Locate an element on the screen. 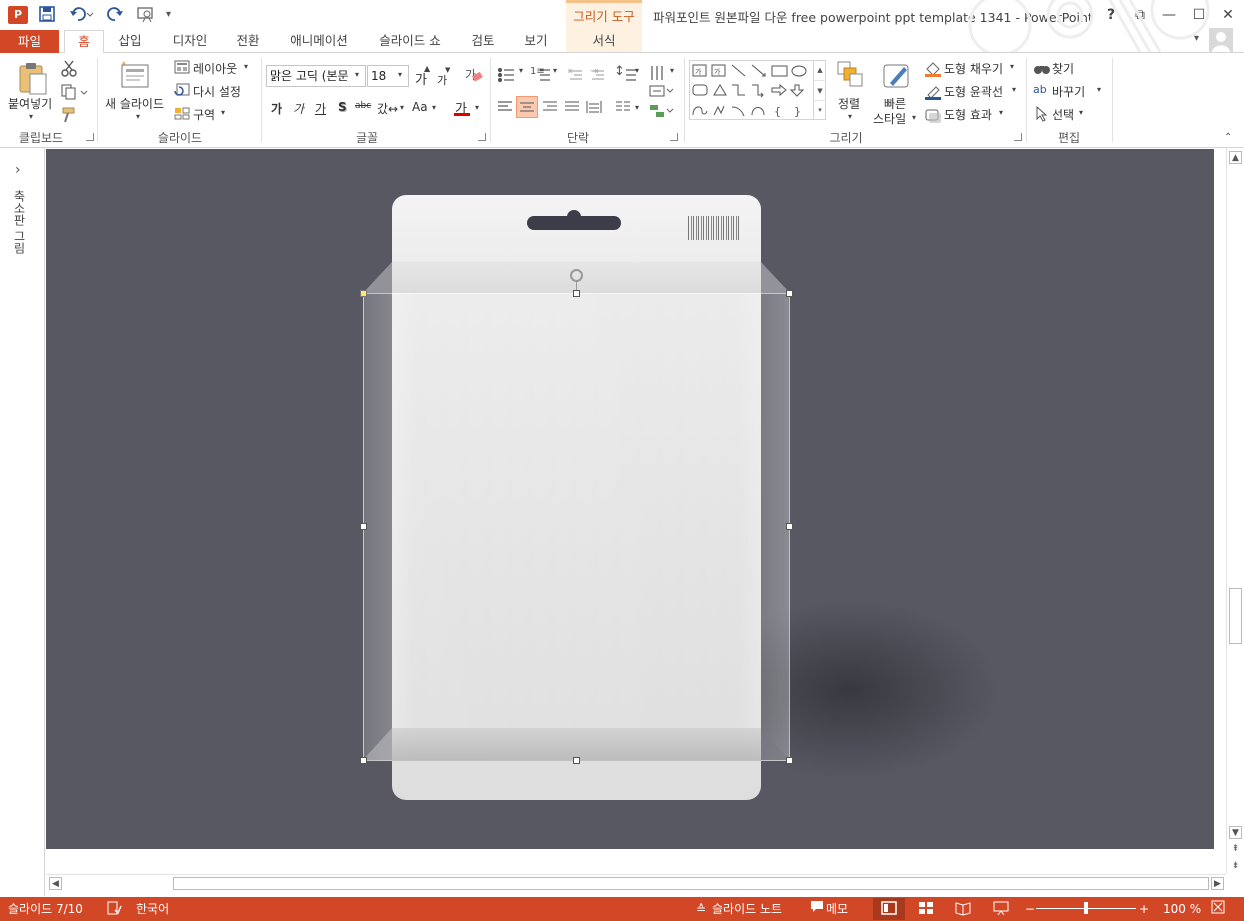  text-shadow-button: S is located at coordinates (342, 107).